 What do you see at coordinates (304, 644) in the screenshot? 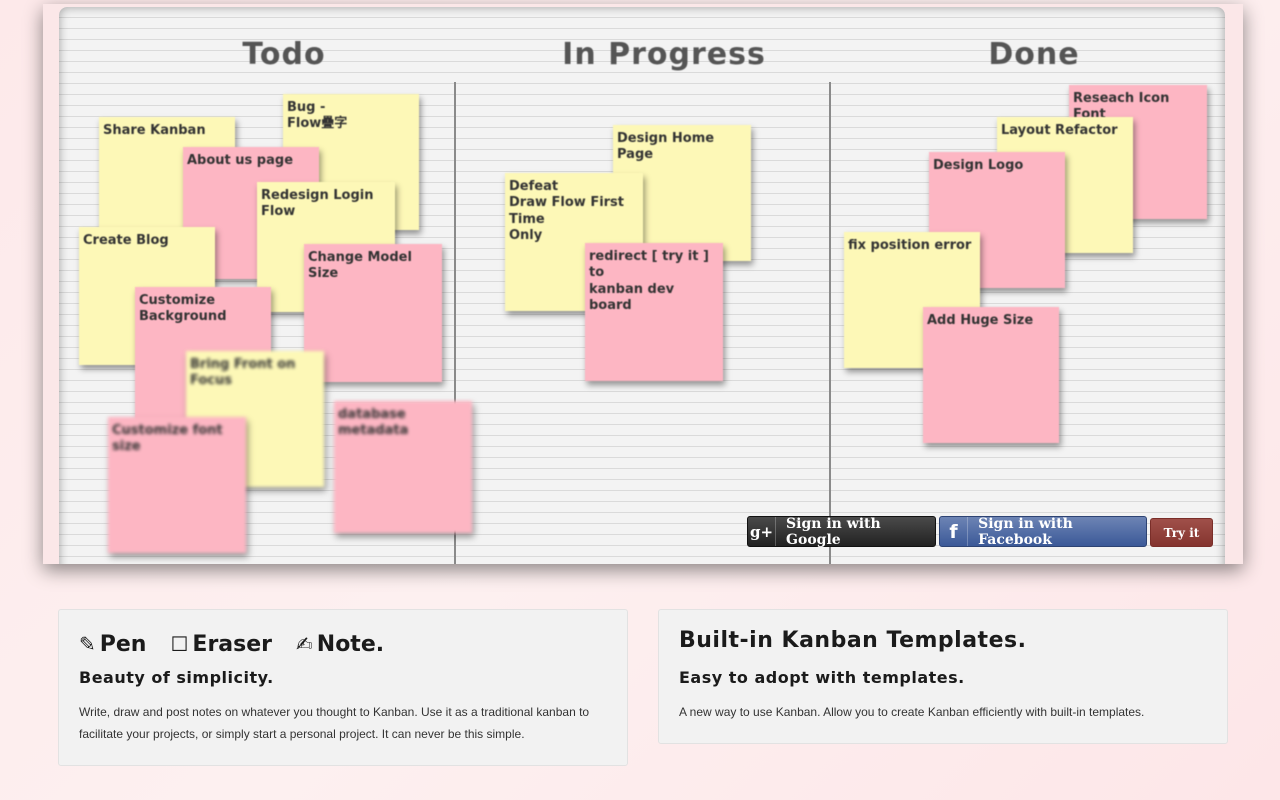
I see `edit-icon: ✍` at bounding box center [304, 644].